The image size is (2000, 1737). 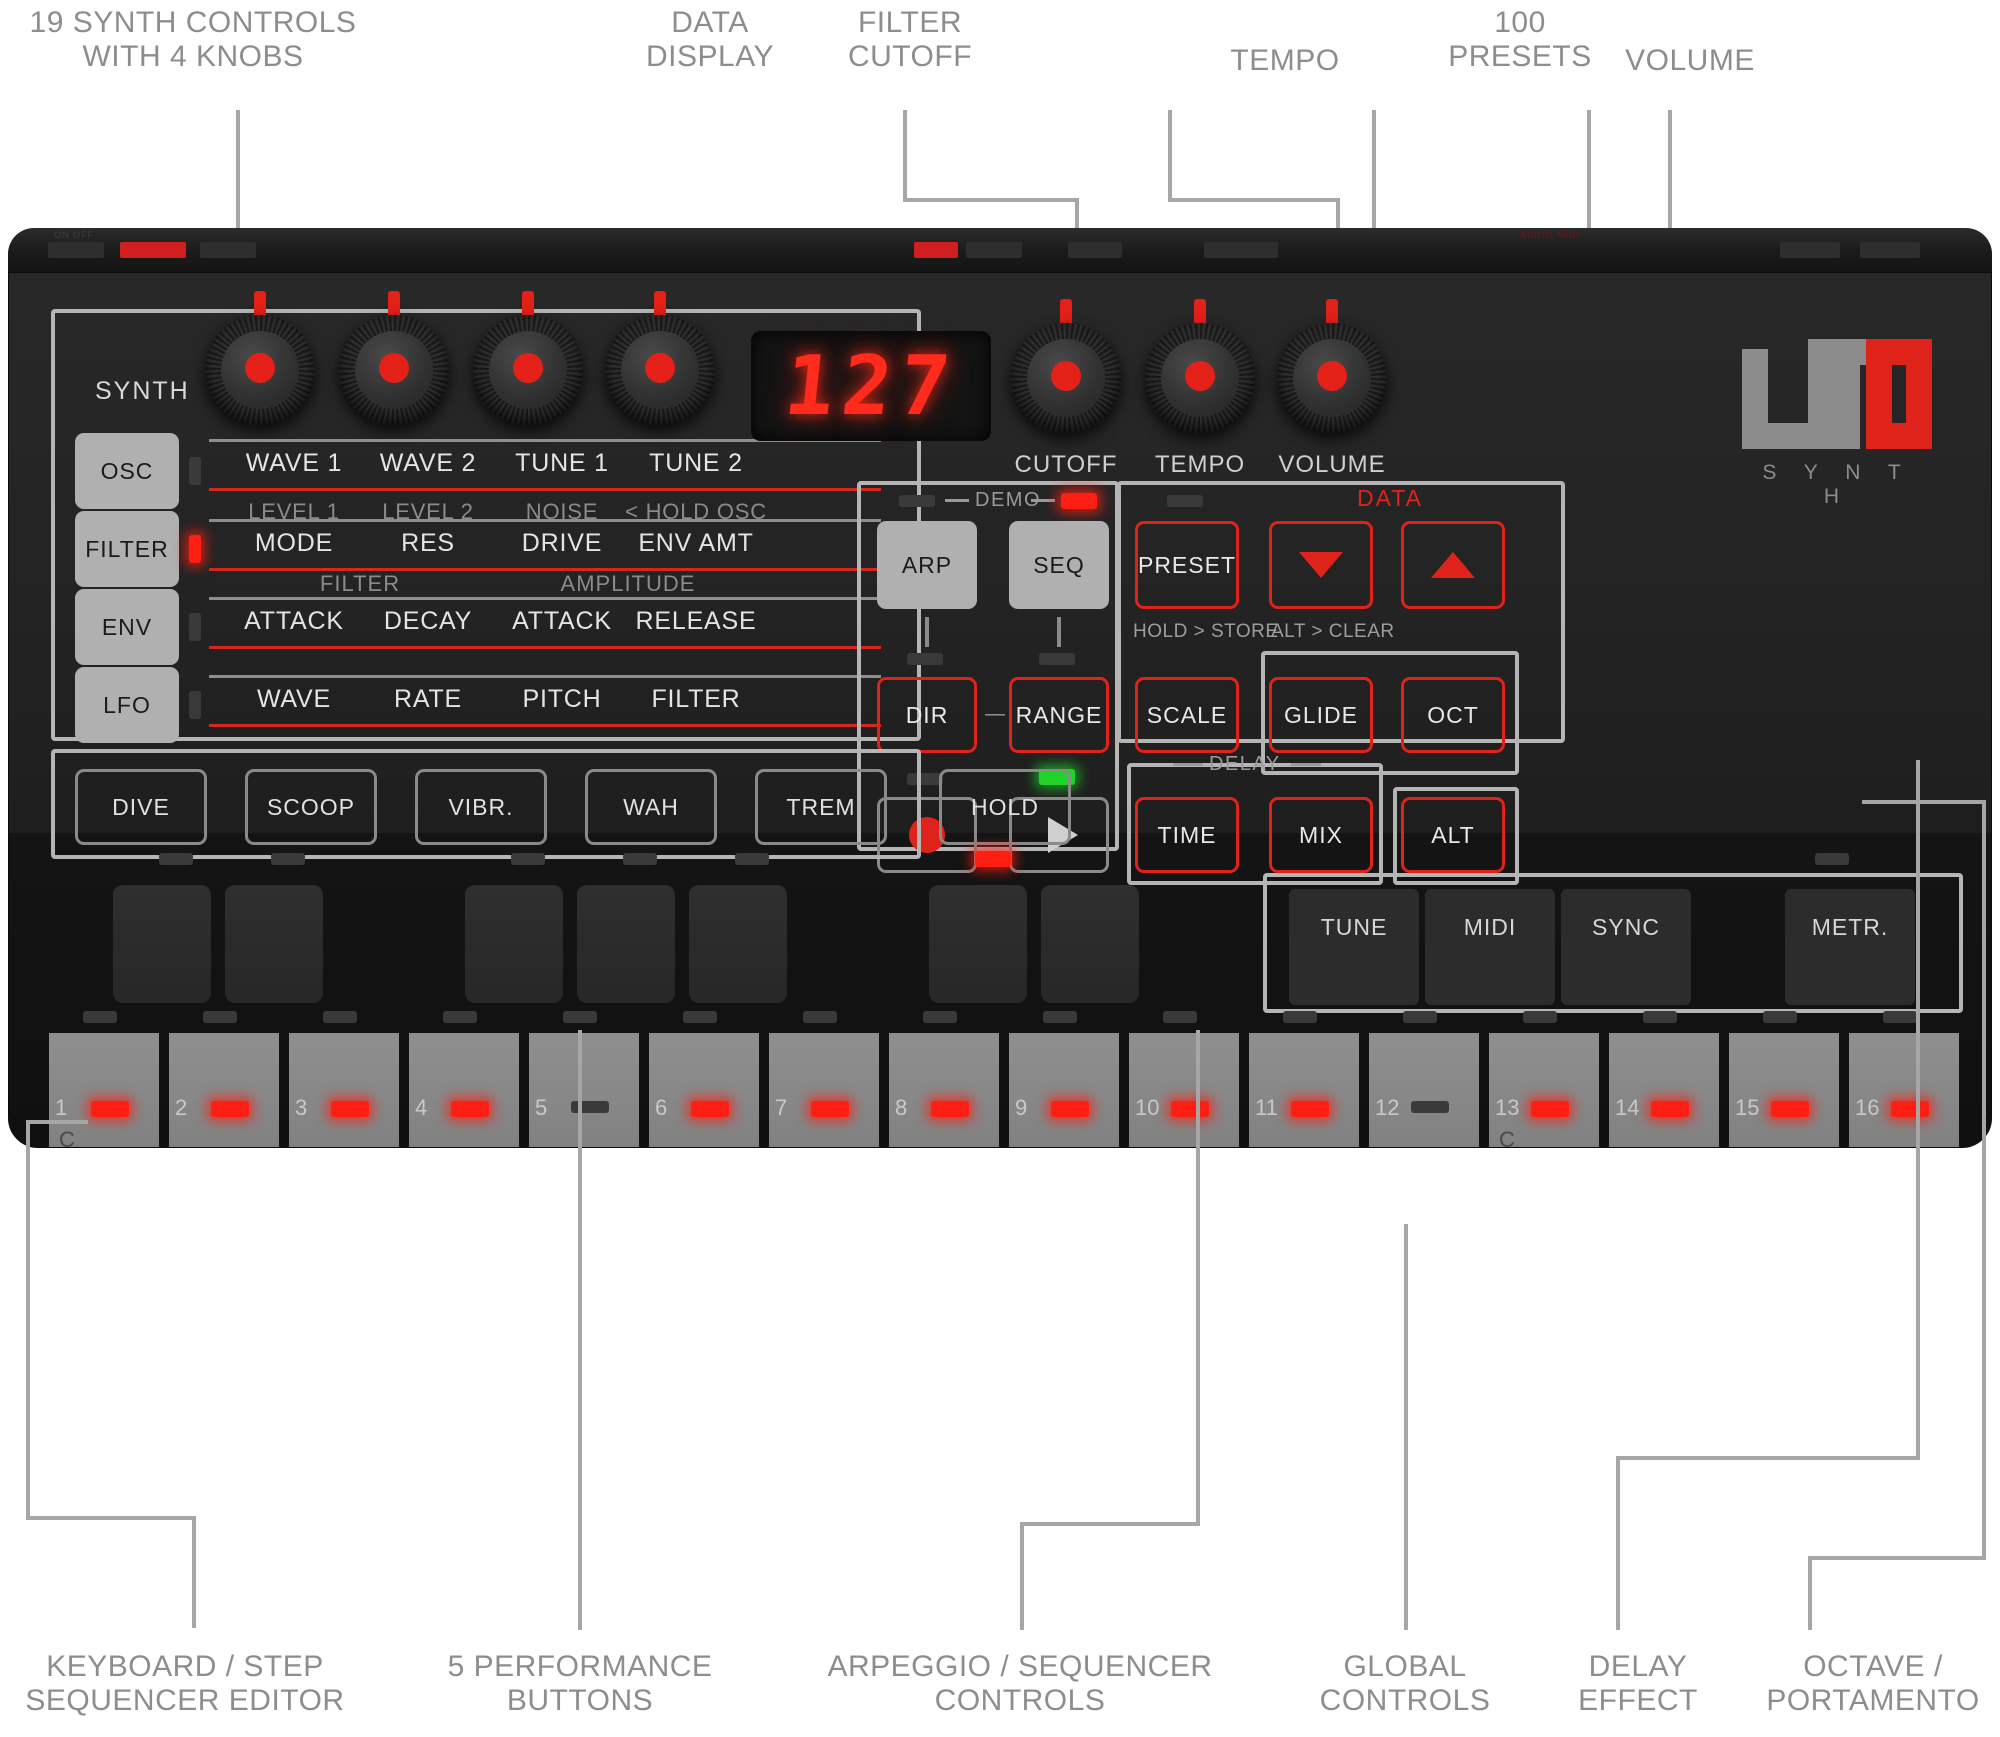 What do you see at coordinates (1321, 715) in the screenshot?
I see `button-glide: GLIDE` at bounding box center [1321, 715].